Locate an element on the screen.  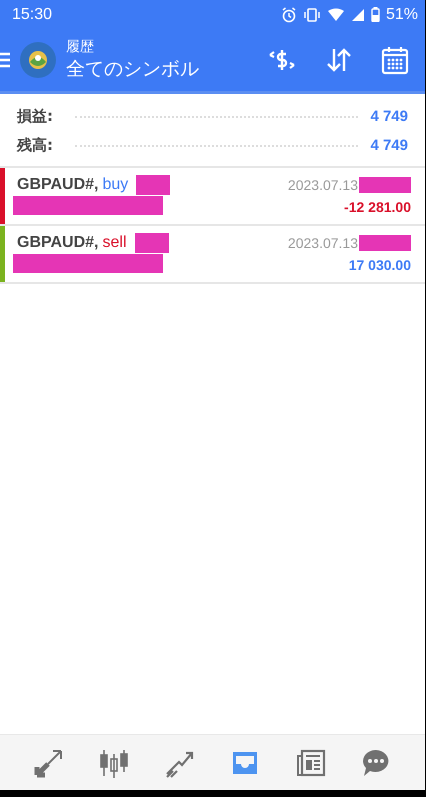
app-logo-icon is located at coordinates (38, 60).